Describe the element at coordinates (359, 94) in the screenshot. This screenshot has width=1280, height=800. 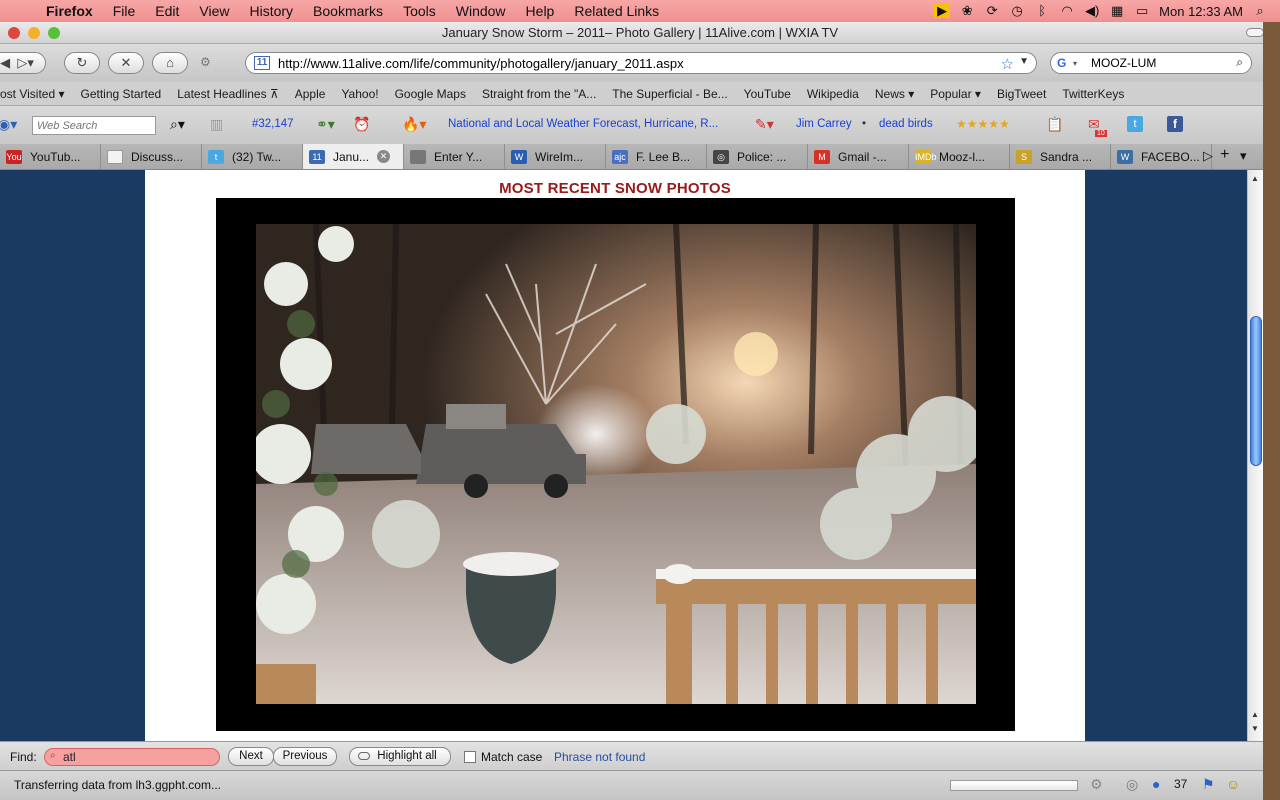
I see `bookmark-yahoo: Yahoo!` at that location.